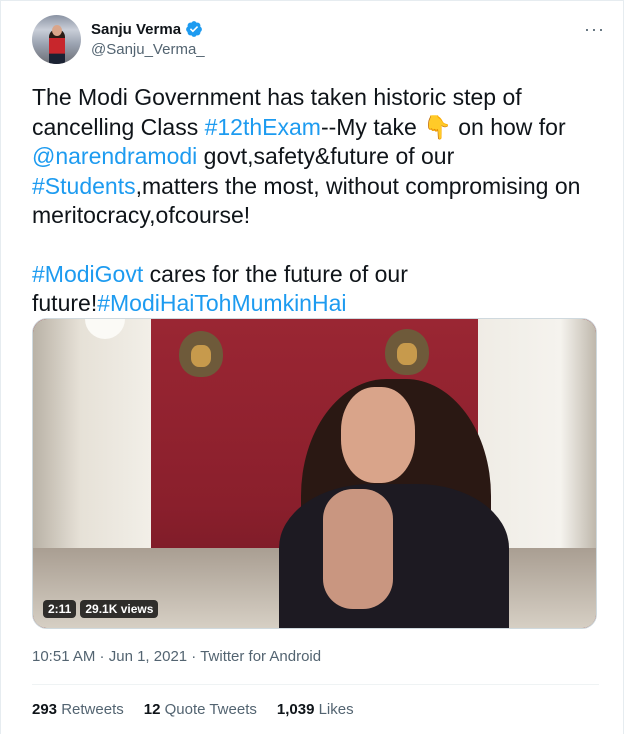  Describe the element at coordinates (114, 156) in the screenshot. I see `mention-narendramodi: @narendramodi` at that location.